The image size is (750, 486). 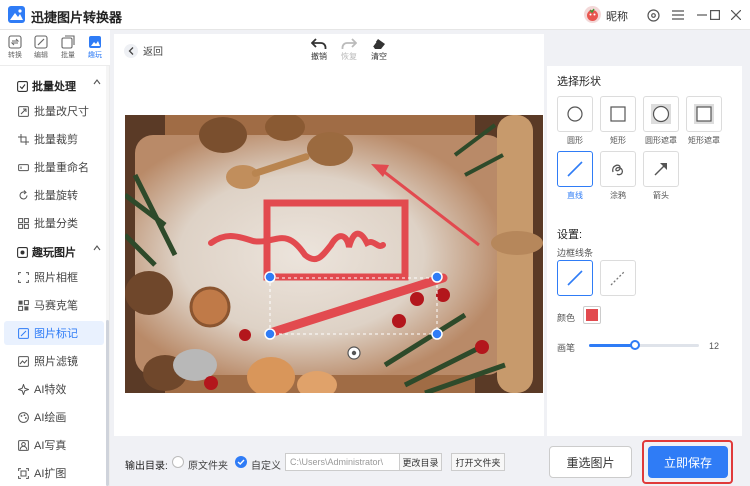 I want to click on reselect-image-button: 重选图片, so click(x=590, y=462).